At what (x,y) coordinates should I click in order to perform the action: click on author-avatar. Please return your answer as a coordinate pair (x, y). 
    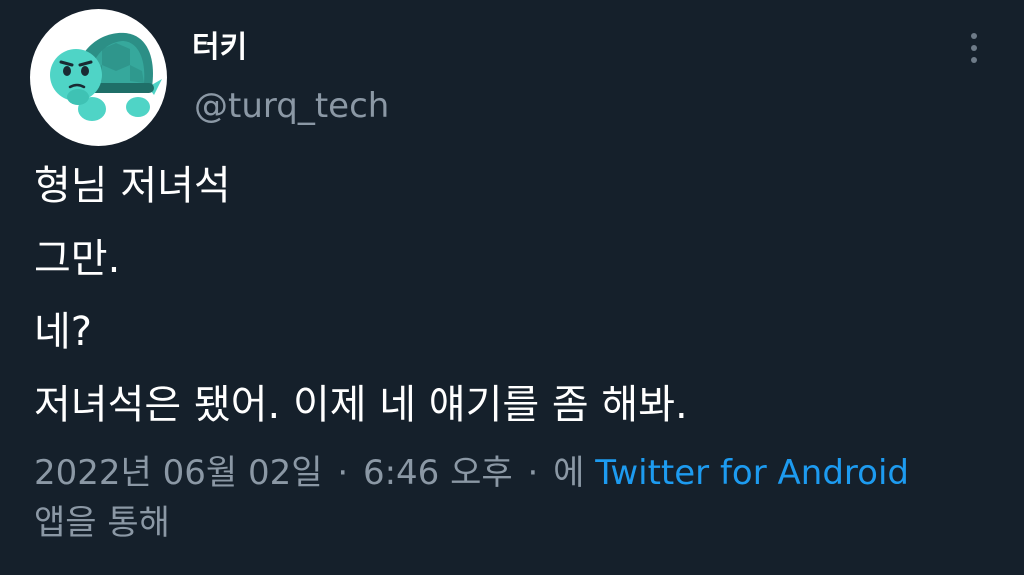
    Looking at the image, I should click on (98, 77).